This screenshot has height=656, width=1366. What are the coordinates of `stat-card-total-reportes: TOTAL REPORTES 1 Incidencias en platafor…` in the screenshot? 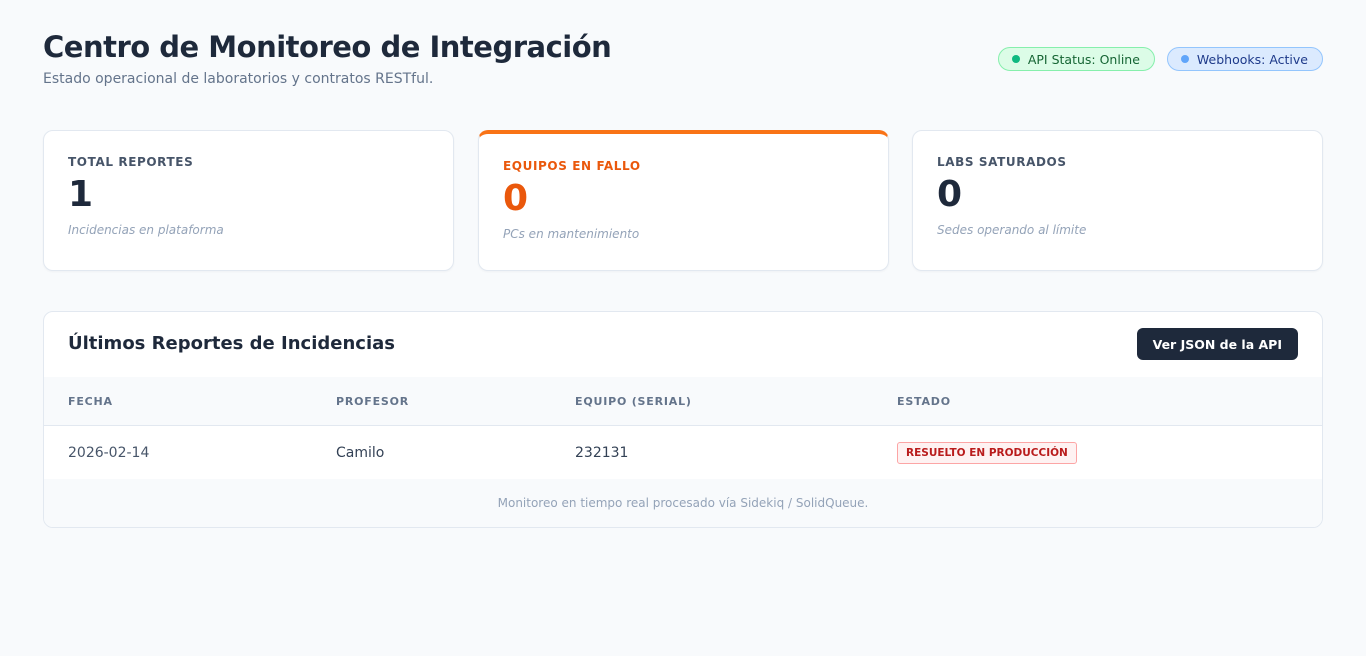 It's located at (248, 200).